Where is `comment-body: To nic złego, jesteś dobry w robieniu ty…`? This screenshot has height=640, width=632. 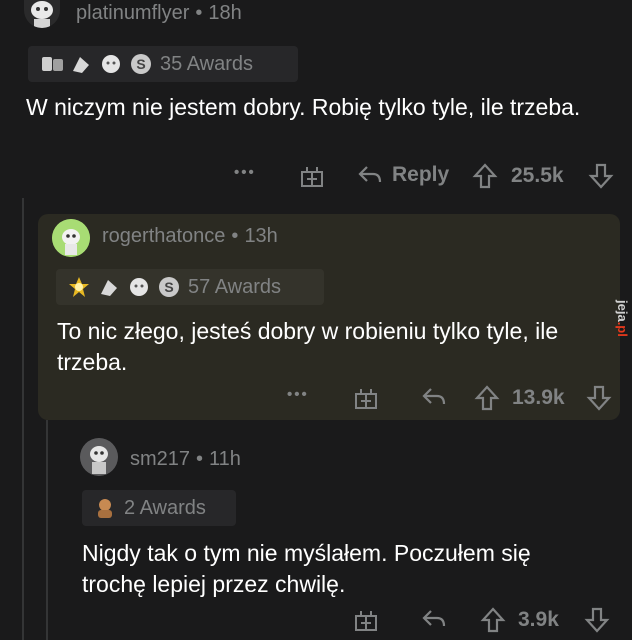
comment-body: To nic złego, jesteś dobry w robieniu ty… is located at coordinates (308, 346).